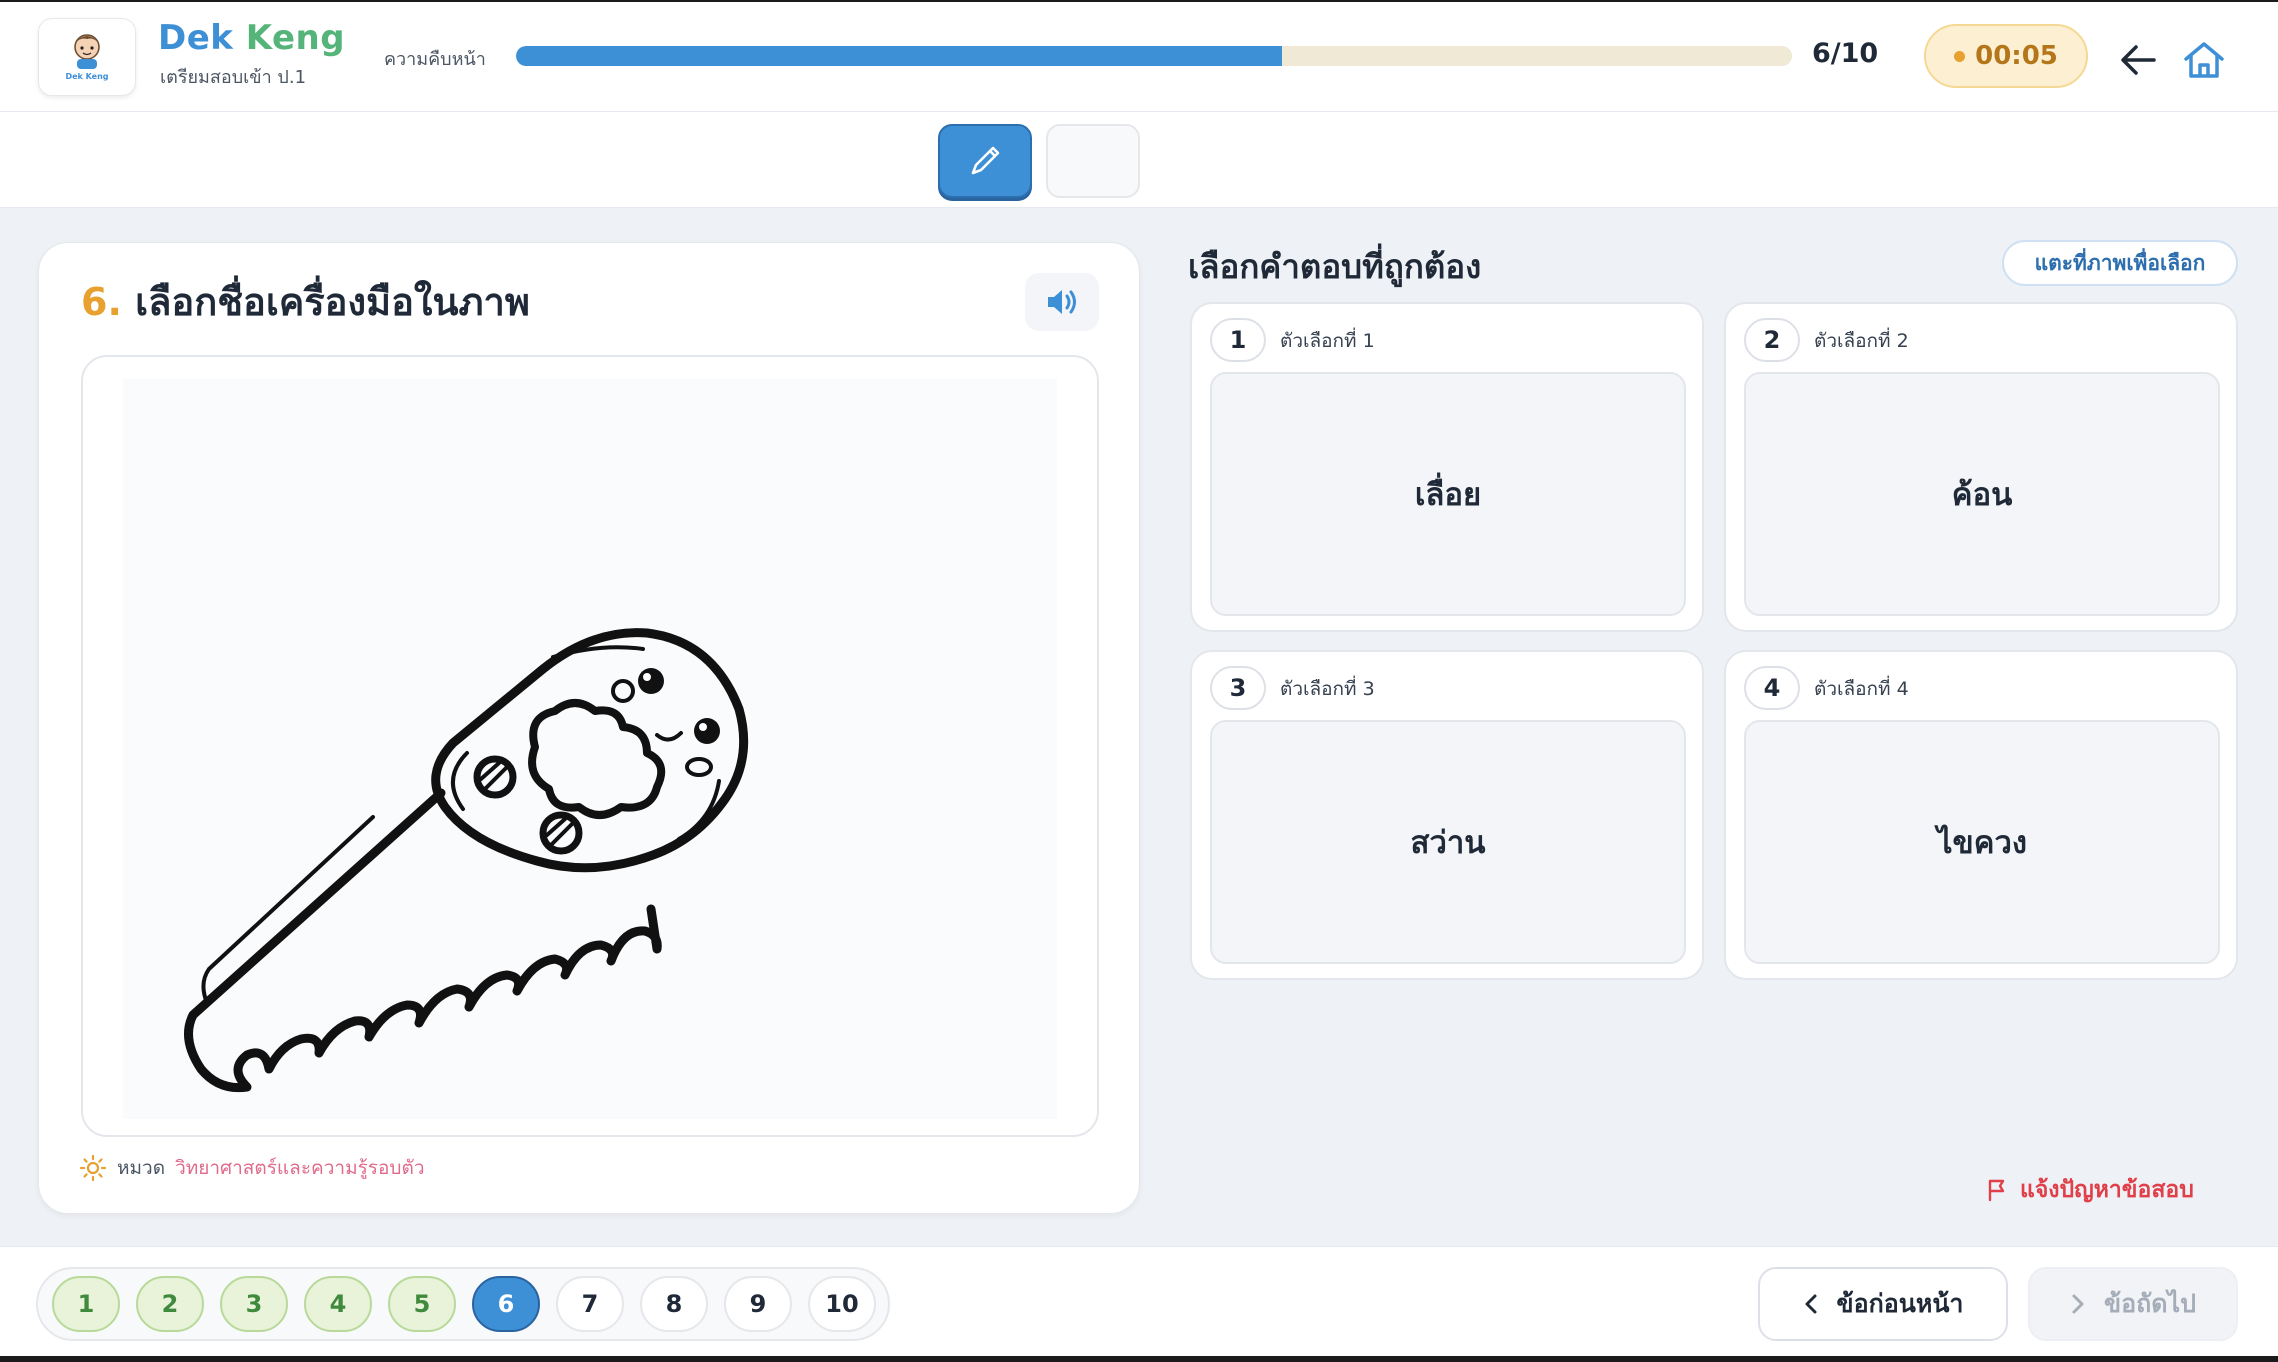 The height and width of the screenshot is (1362, 2278). What do you see at coordinates (590, 1304) in the screenshot?
I see `pager-item: 7` at bounding box center [590, 1304].